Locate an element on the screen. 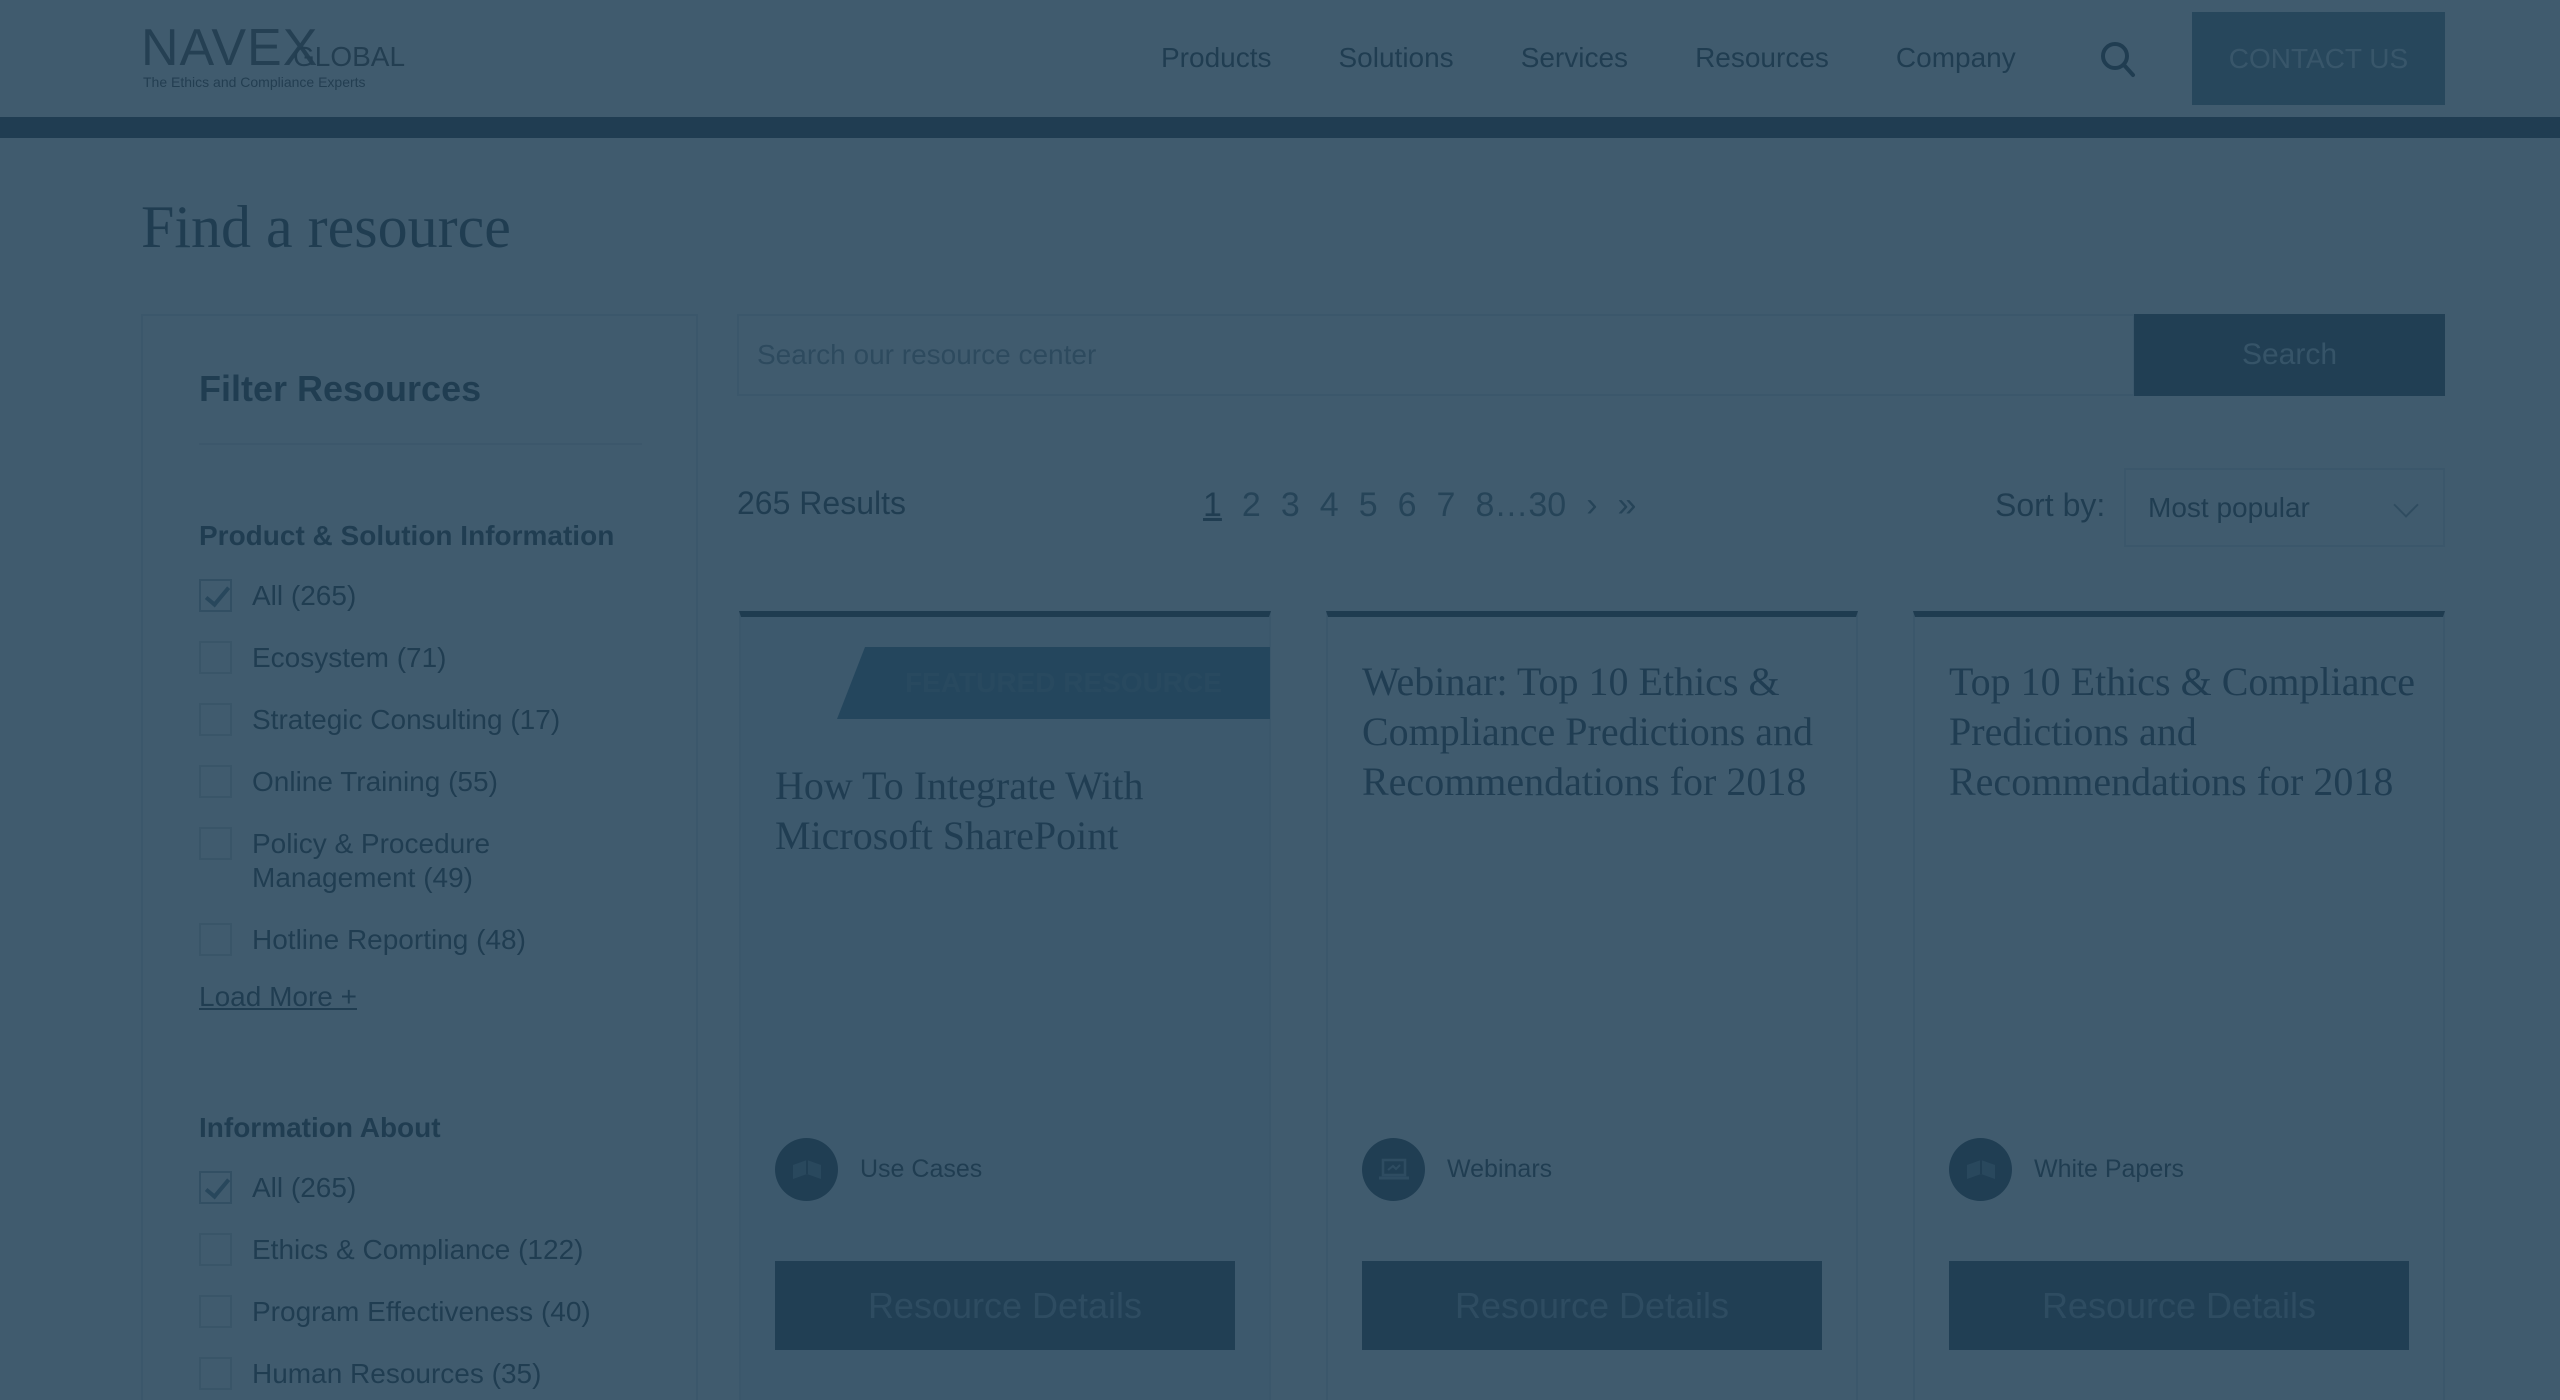 The height and width of the screenshot is (1400, 2560). filter-option: Human Resources (35) is located at coordinates (415, 1374).